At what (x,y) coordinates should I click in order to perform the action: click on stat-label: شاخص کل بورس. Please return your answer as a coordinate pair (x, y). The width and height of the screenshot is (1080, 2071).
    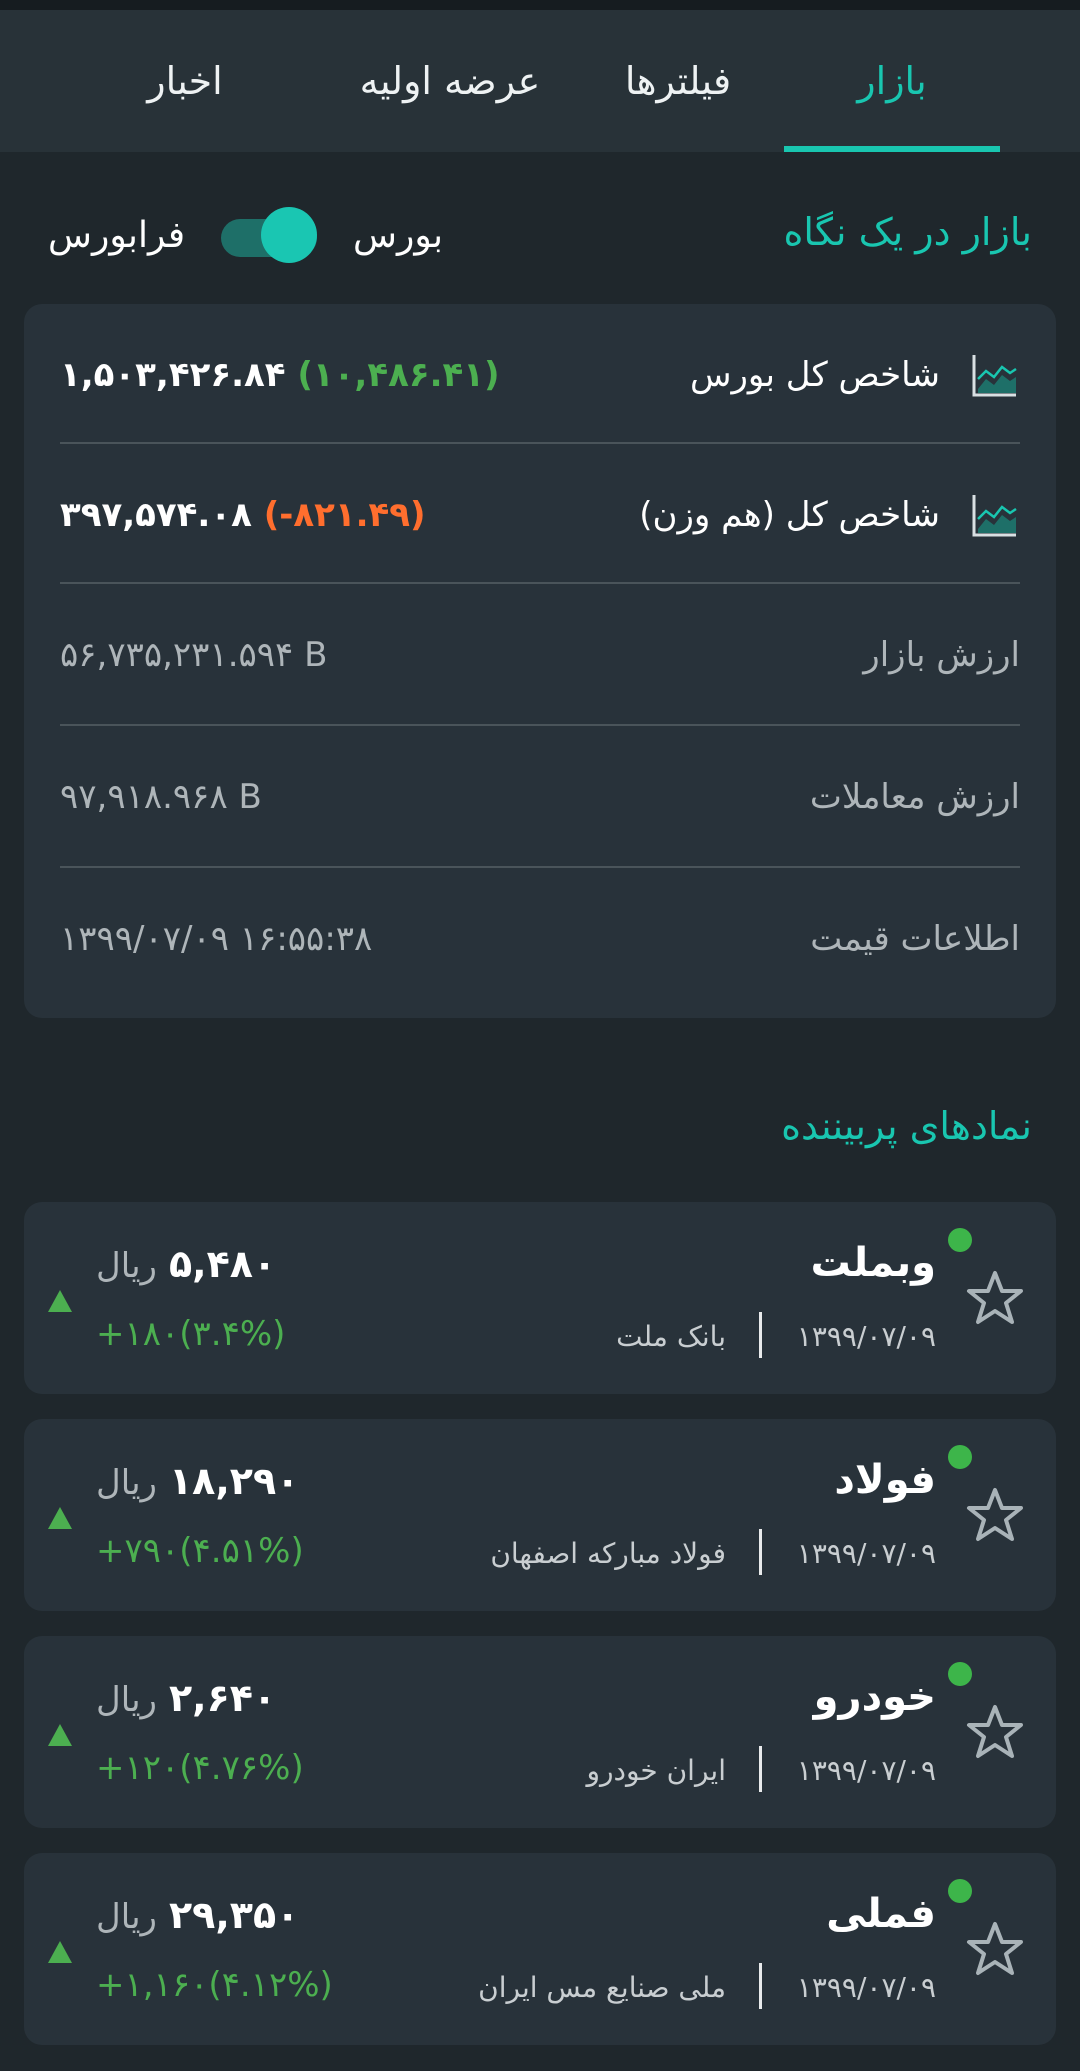
    Looking at the image, I should click on (855, 375).